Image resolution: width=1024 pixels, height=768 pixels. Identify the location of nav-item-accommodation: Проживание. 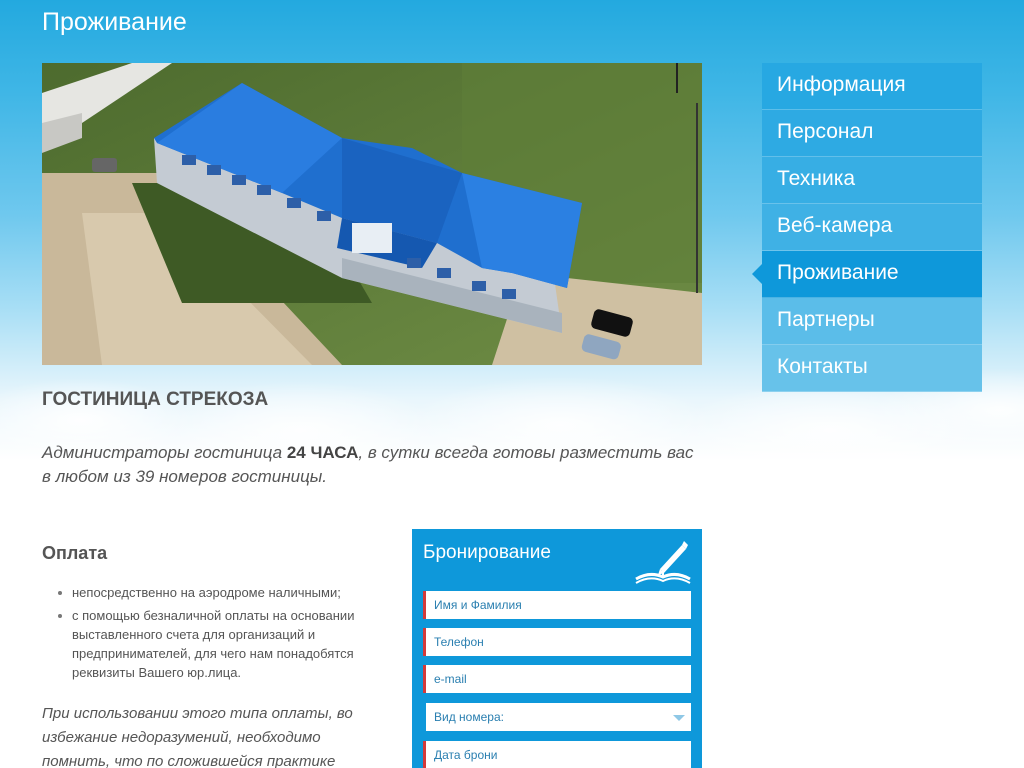
(867, 274).